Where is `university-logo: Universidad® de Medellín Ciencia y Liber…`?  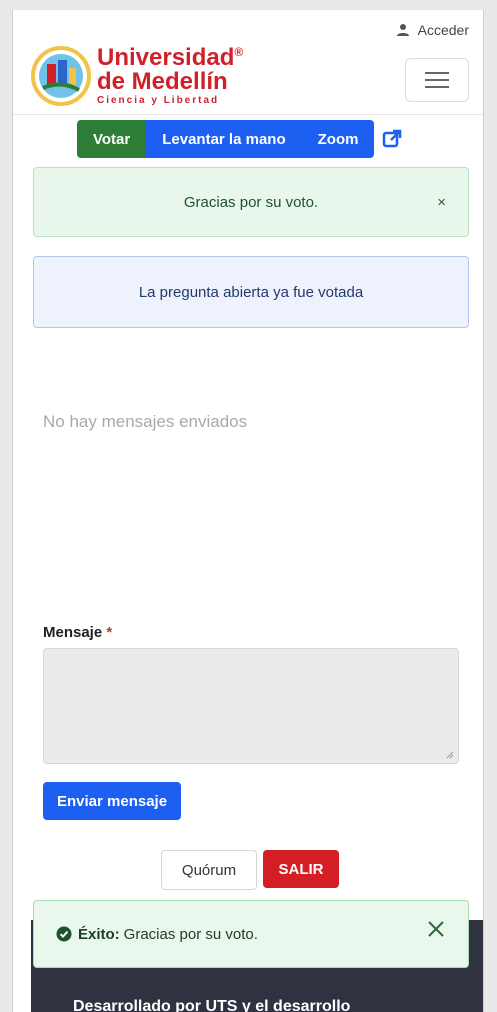
university-logo: Universidad® de Medellín Ciencia y Liber… is located at coordinates (137, 76).